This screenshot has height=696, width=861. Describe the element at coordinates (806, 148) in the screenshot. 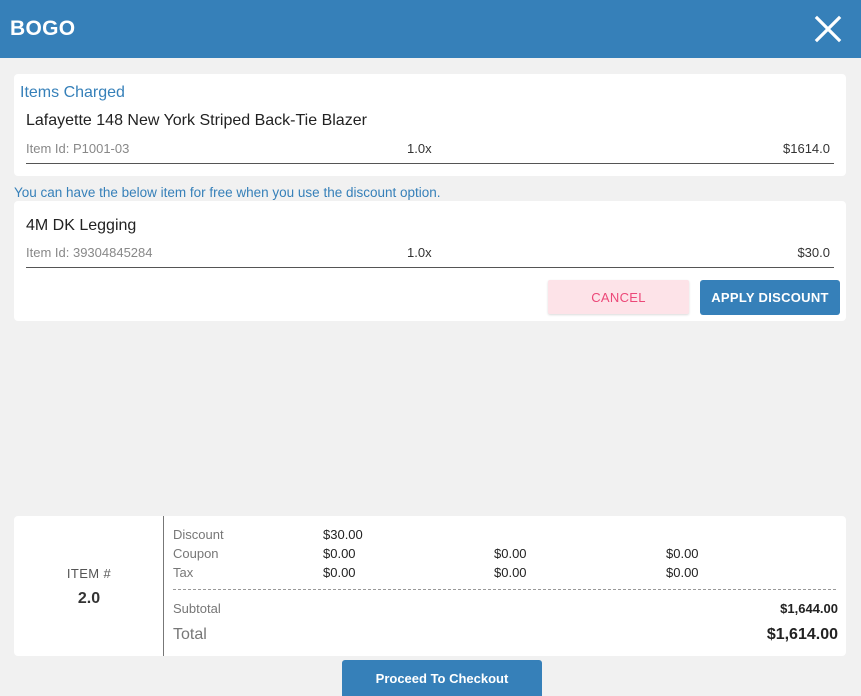

I see `charged-item-price: $1614.0` at that location.